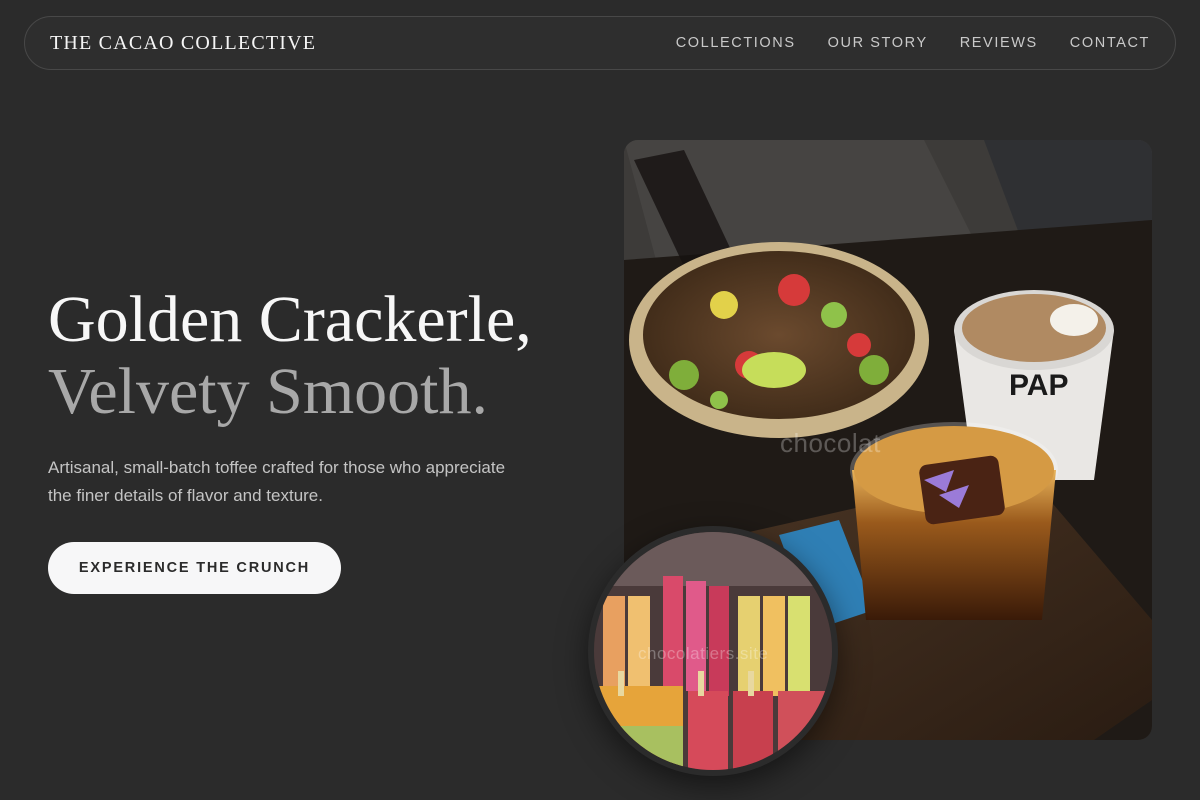 Image resolution: width=1200 pixels, height=800 pixels. I want to click on popsicles-illustration, so click(713, 651).